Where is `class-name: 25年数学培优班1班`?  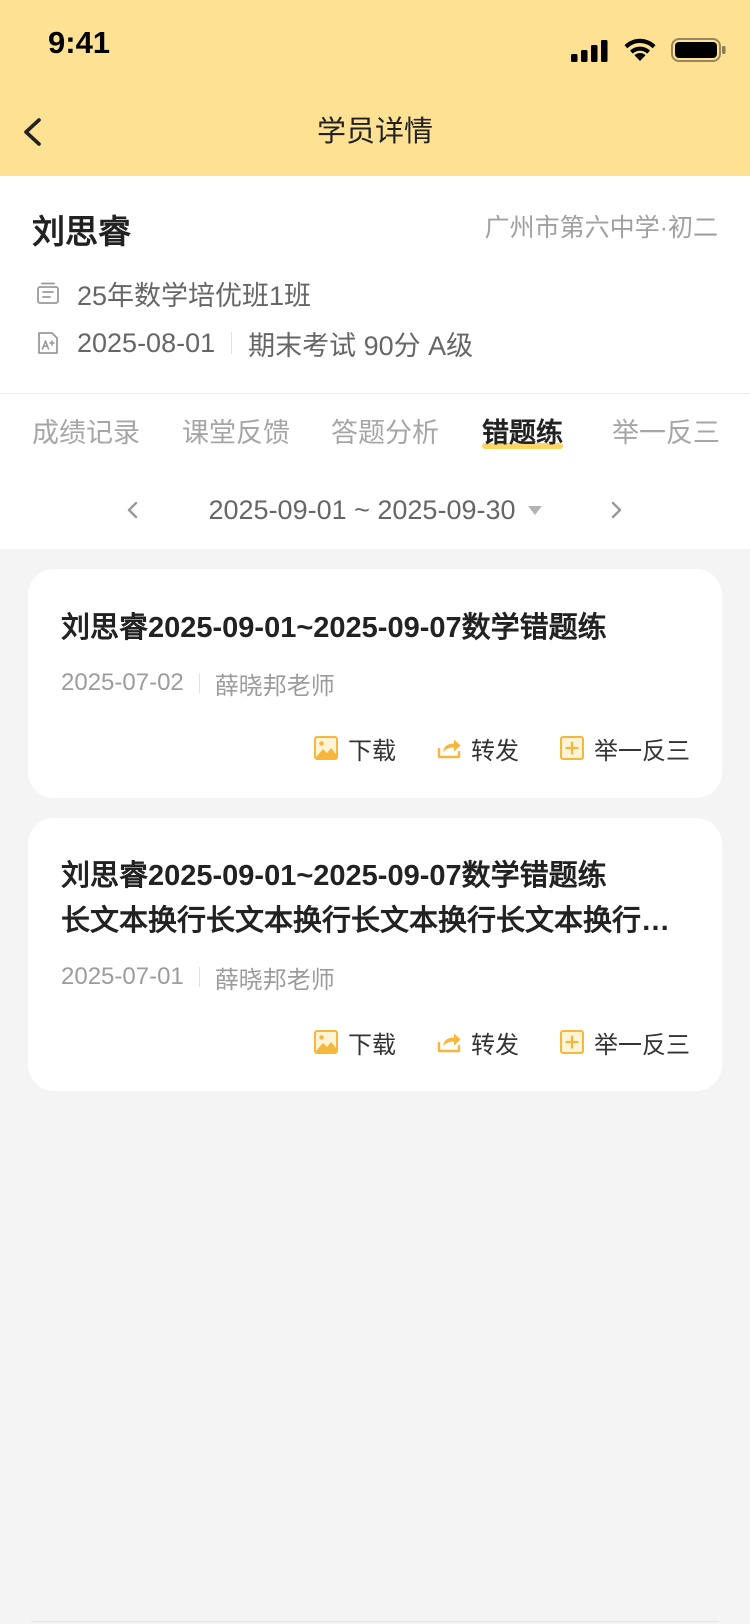 class-name: 25年数学培优班1班 is located at coordinates (194, 295).